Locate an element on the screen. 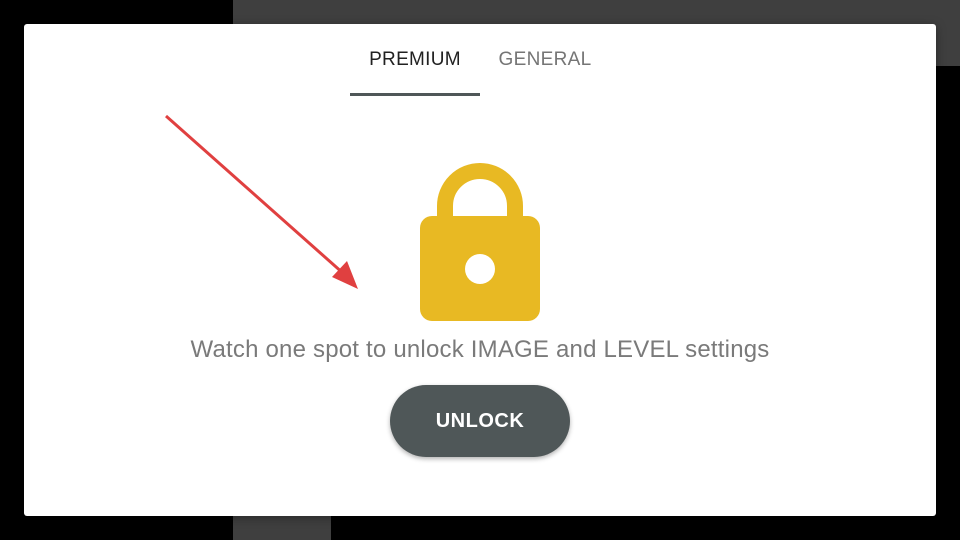  lock-icon is located at coordinates (480, 242).